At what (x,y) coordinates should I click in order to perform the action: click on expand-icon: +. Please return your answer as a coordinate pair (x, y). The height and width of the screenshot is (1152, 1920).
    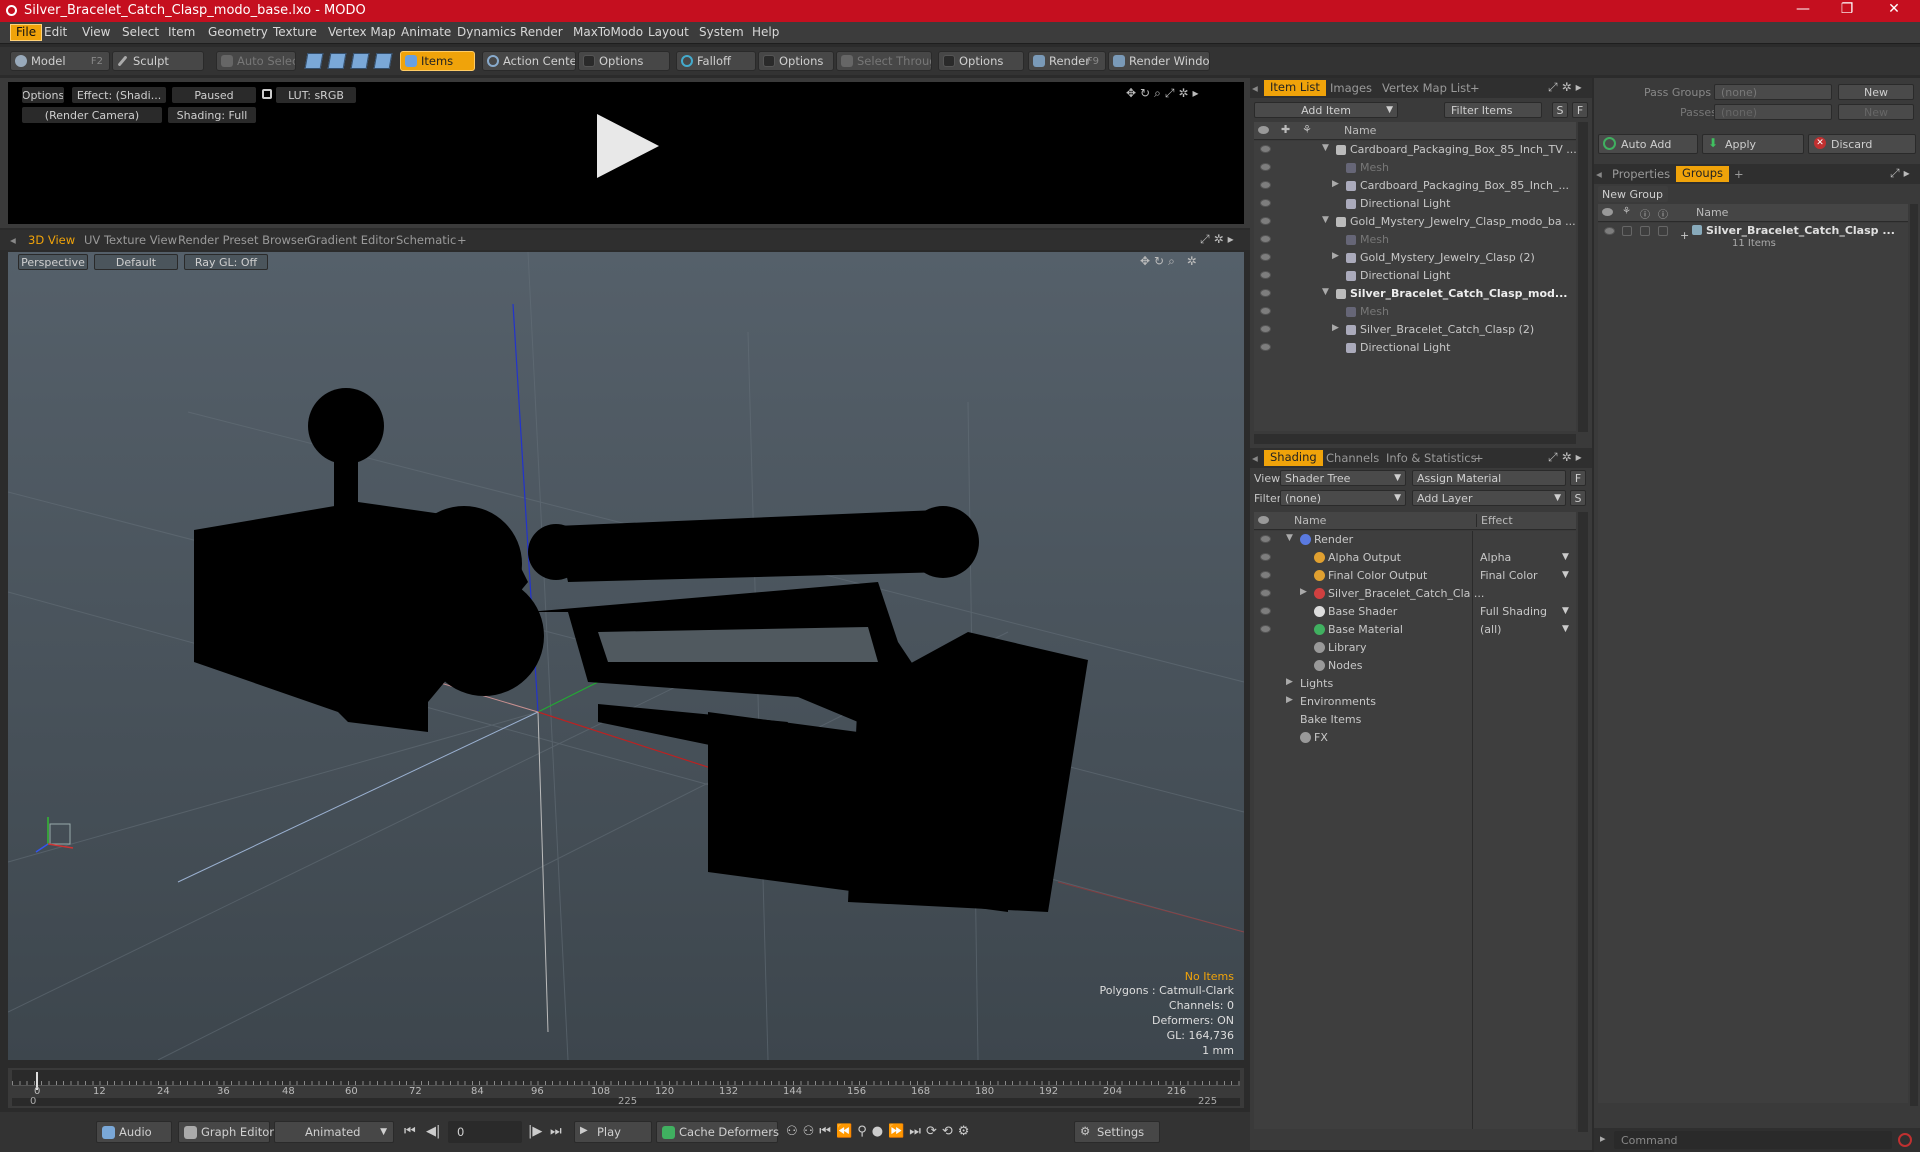
    Looking at the image, I should click on (1684, 235).